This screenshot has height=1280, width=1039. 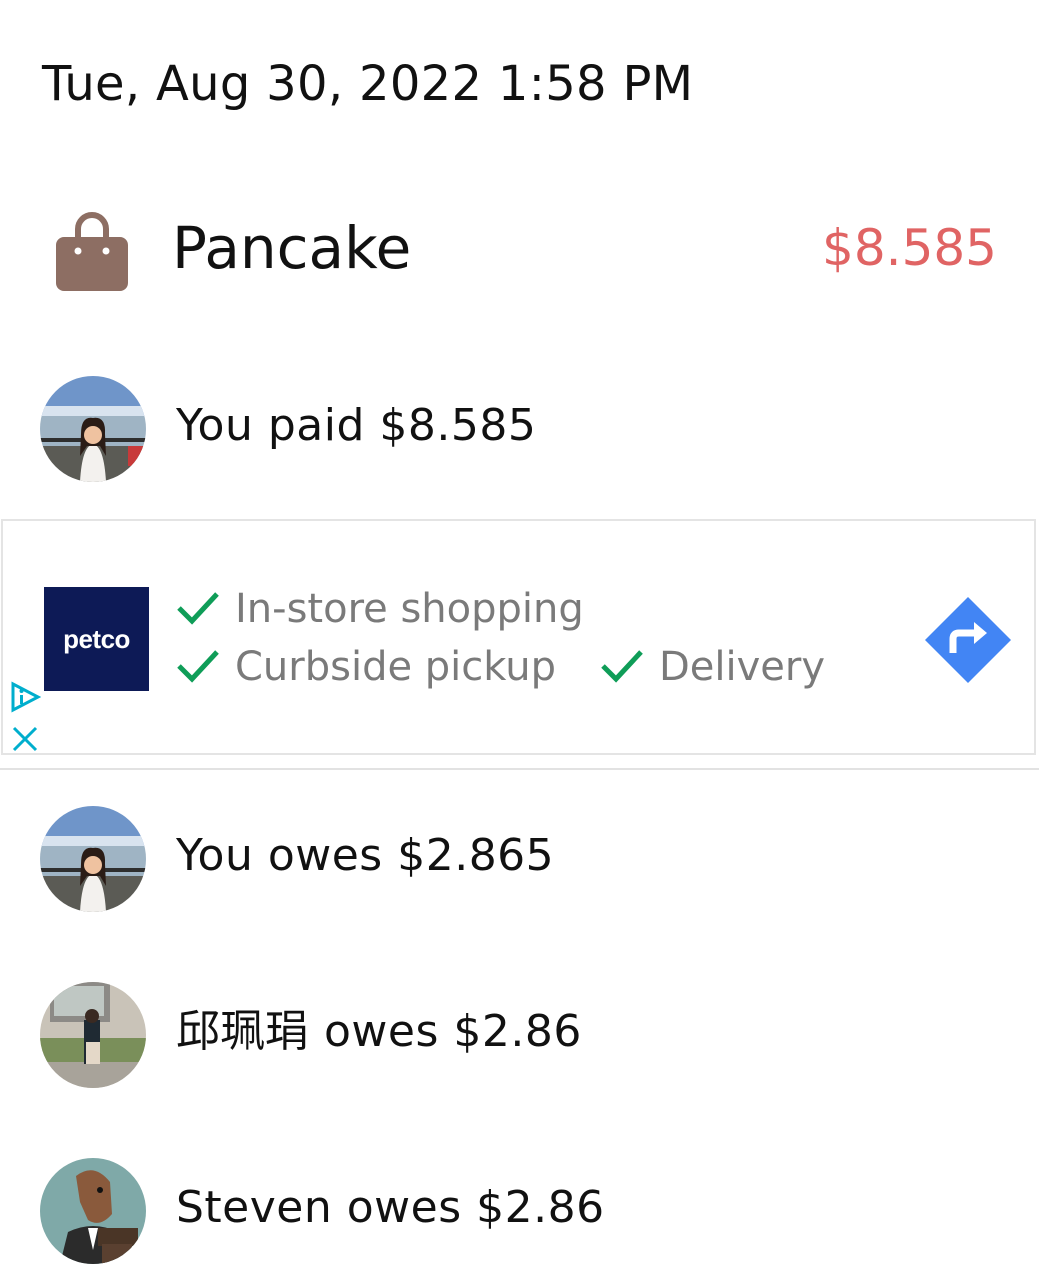 I want to click on close-icon, so click(x=25, y=739).